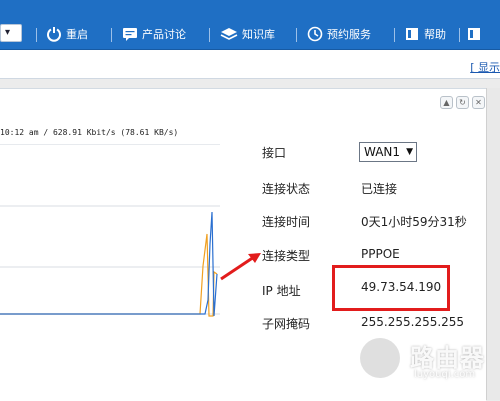 This screenshot has width=500, height=401. What do you see at coordinates (54, 34) in the screenshot?
I see `power-icon` at bounding box center [54, 34].